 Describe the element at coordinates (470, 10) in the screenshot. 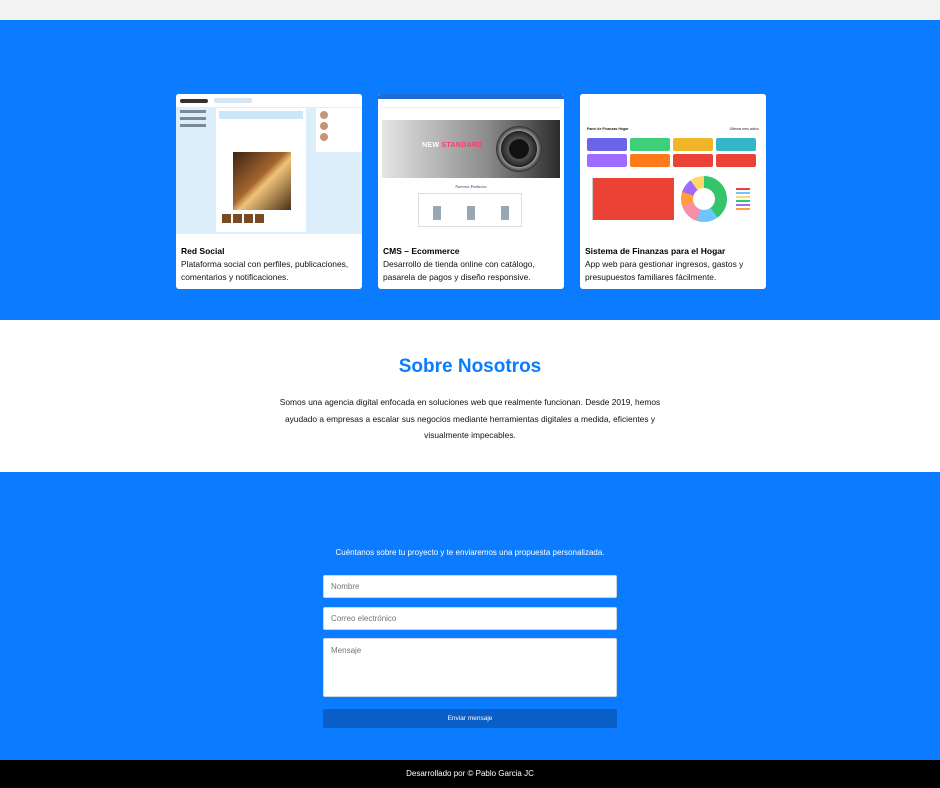

I see `top-strip` at that location.